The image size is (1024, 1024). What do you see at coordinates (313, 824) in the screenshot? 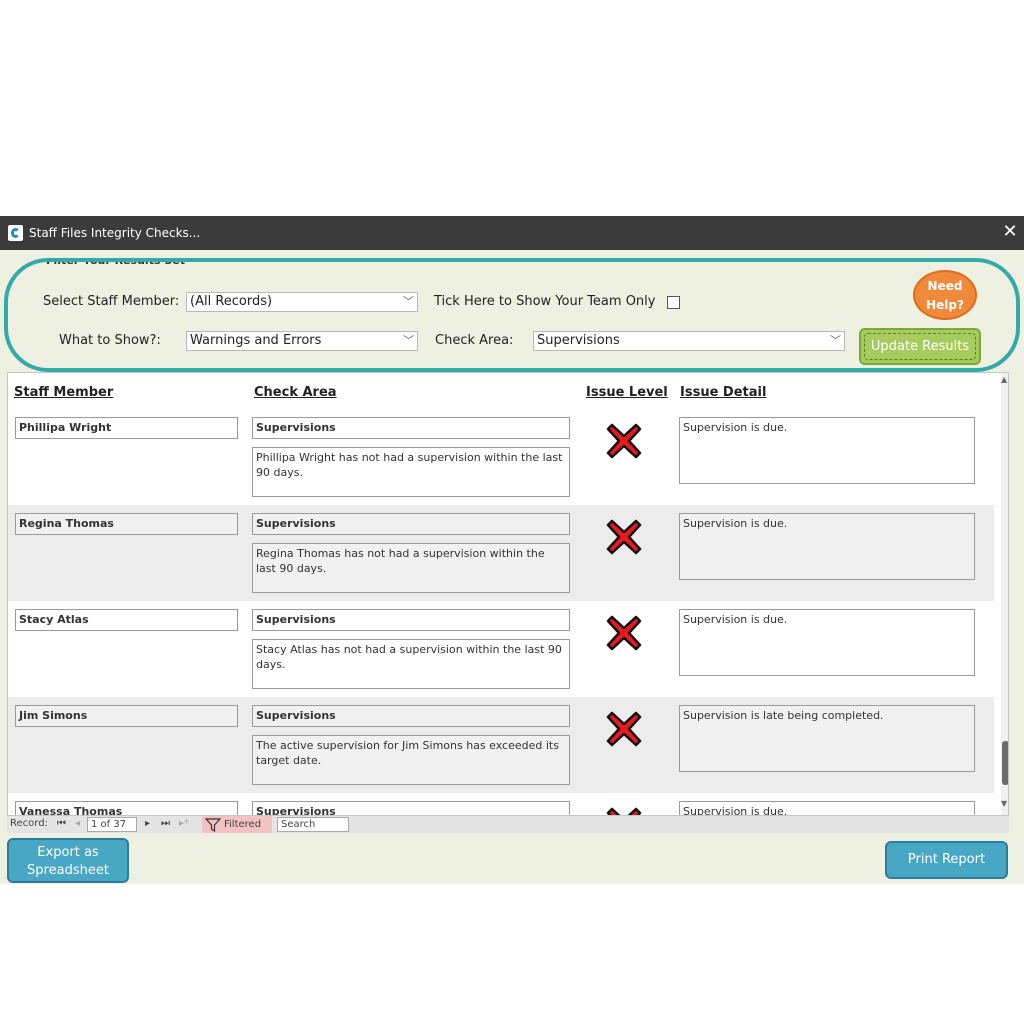
I see `search-input: Search` at bounding box center [313, 824].